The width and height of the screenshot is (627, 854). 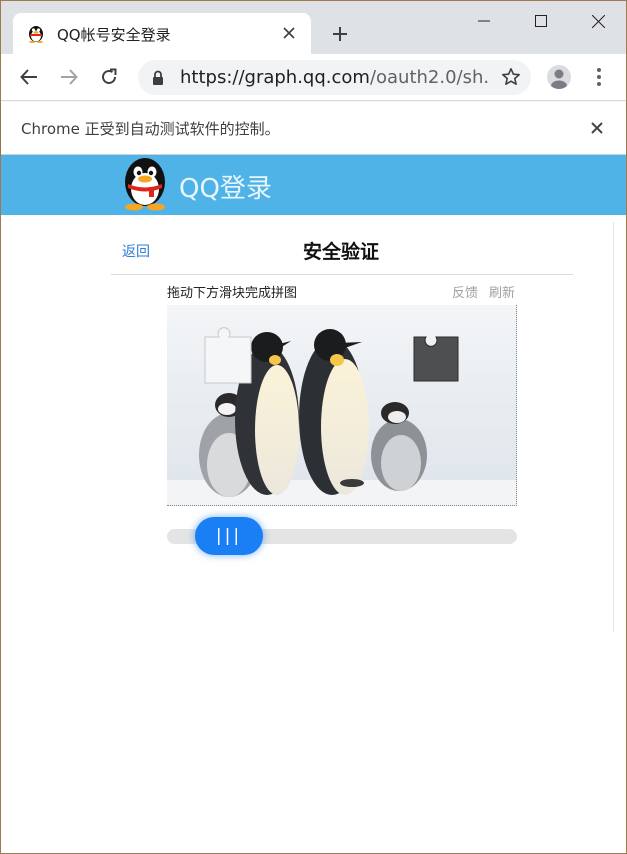 What do you see at coordinates (484, 21) in the screenshot?
I see `minimize-icon` at bounding box center [484, 21].